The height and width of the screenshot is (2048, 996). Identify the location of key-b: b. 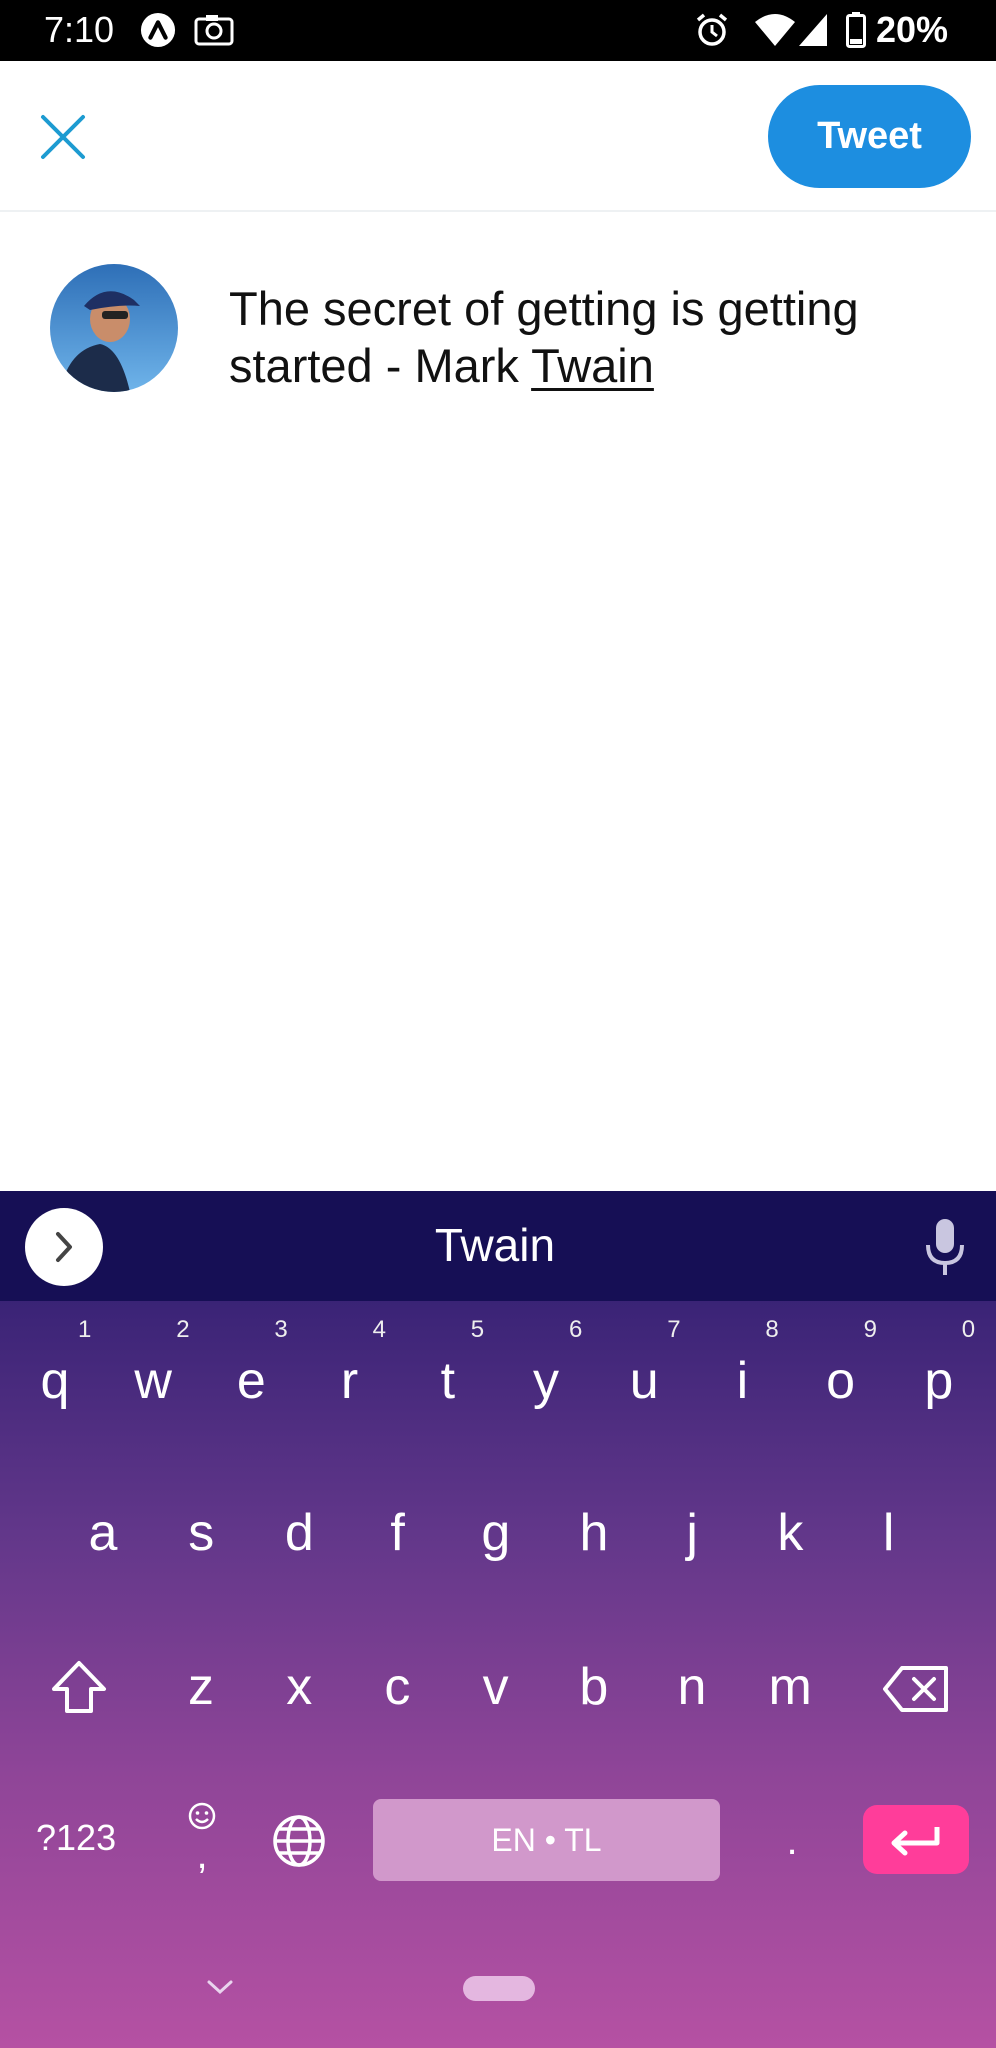
(594, 1687).